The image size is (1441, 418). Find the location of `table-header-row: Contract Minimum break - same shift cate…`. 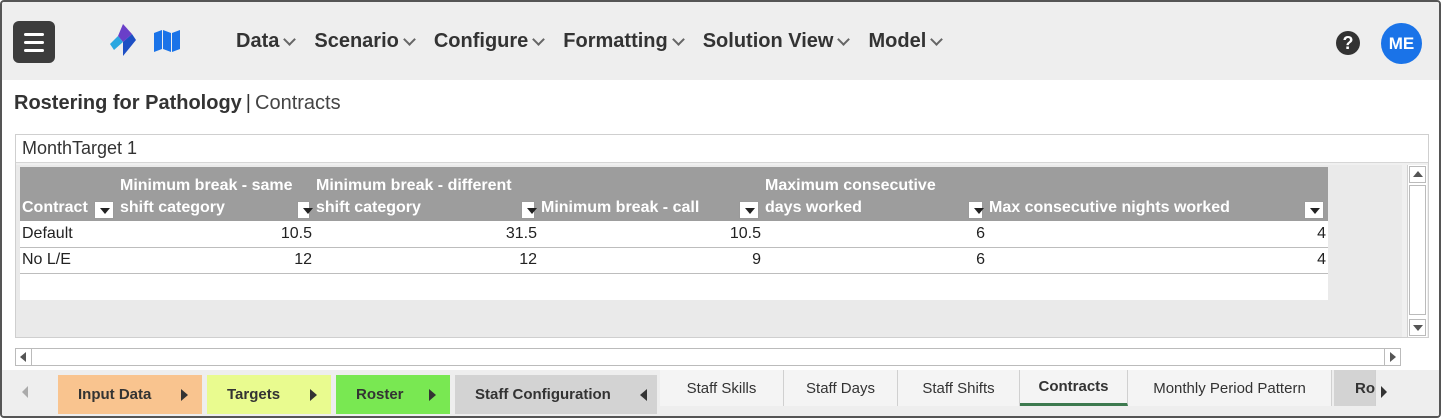

table-header-row: Contract Minimum break - same shift cate… is located at coordinates (674, 194).